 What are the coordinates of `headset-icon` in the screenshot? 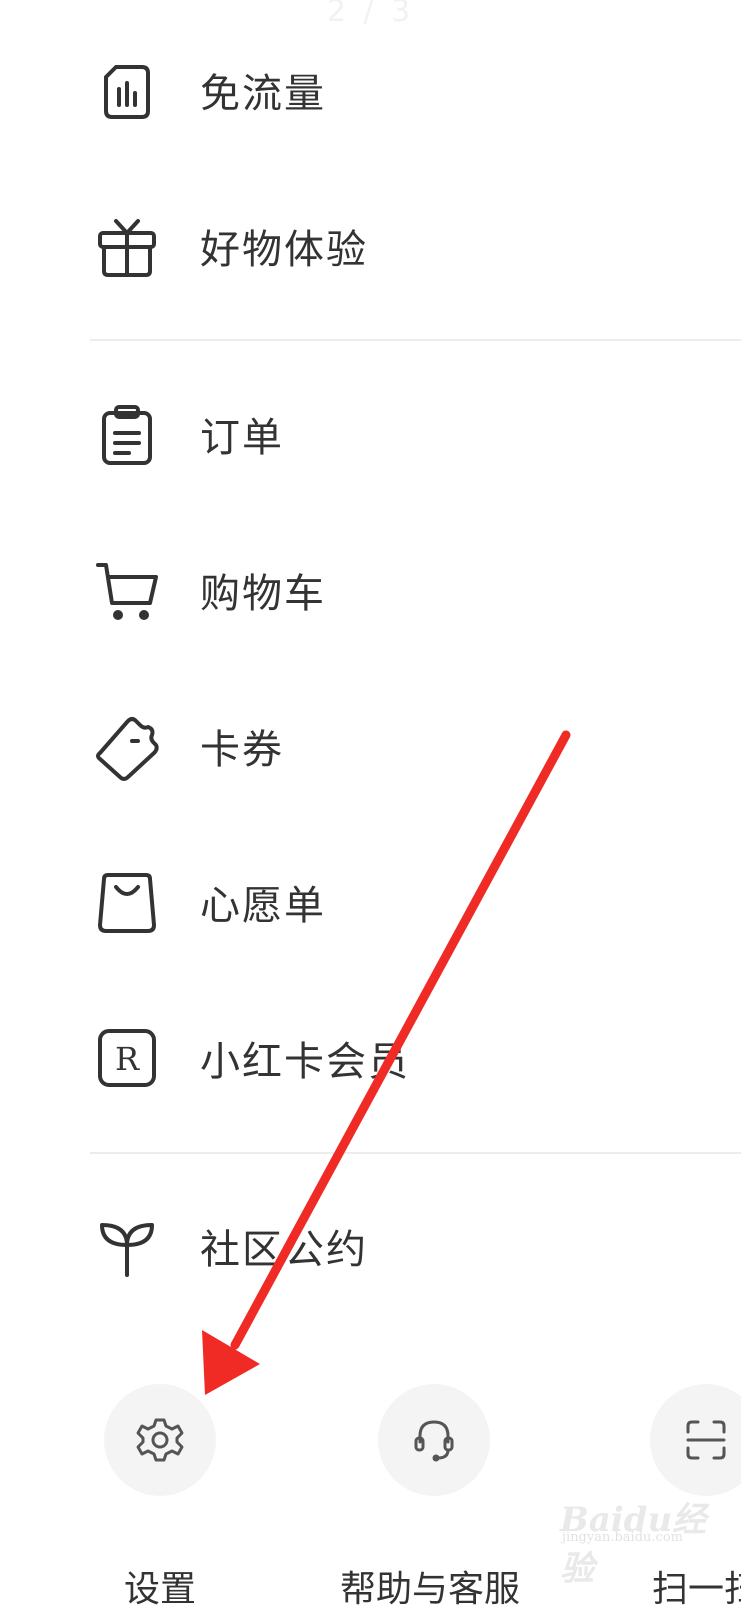 It's located at (434, 1441).